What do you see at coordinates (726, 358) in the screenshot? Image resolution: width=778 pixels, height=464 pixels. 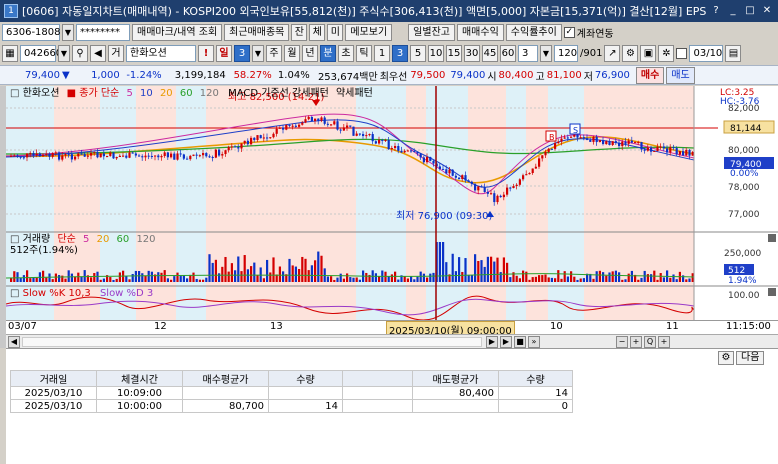 I see `gear-icon: ⚙` at bounding box center [726, 358].